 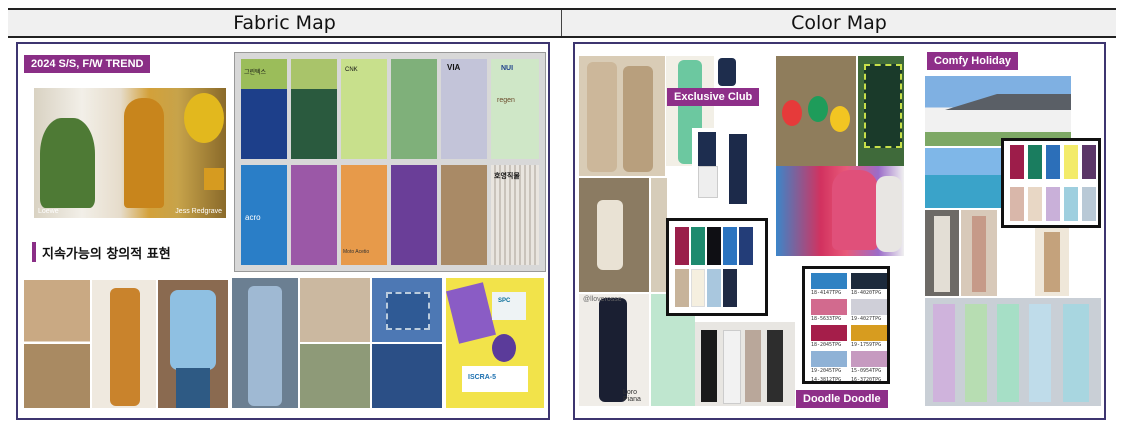 What do you see at coordinates (284, 23) in the screenshot?
I see `fabric-map-title: Fabric Map` at bounding box center [284, 23].